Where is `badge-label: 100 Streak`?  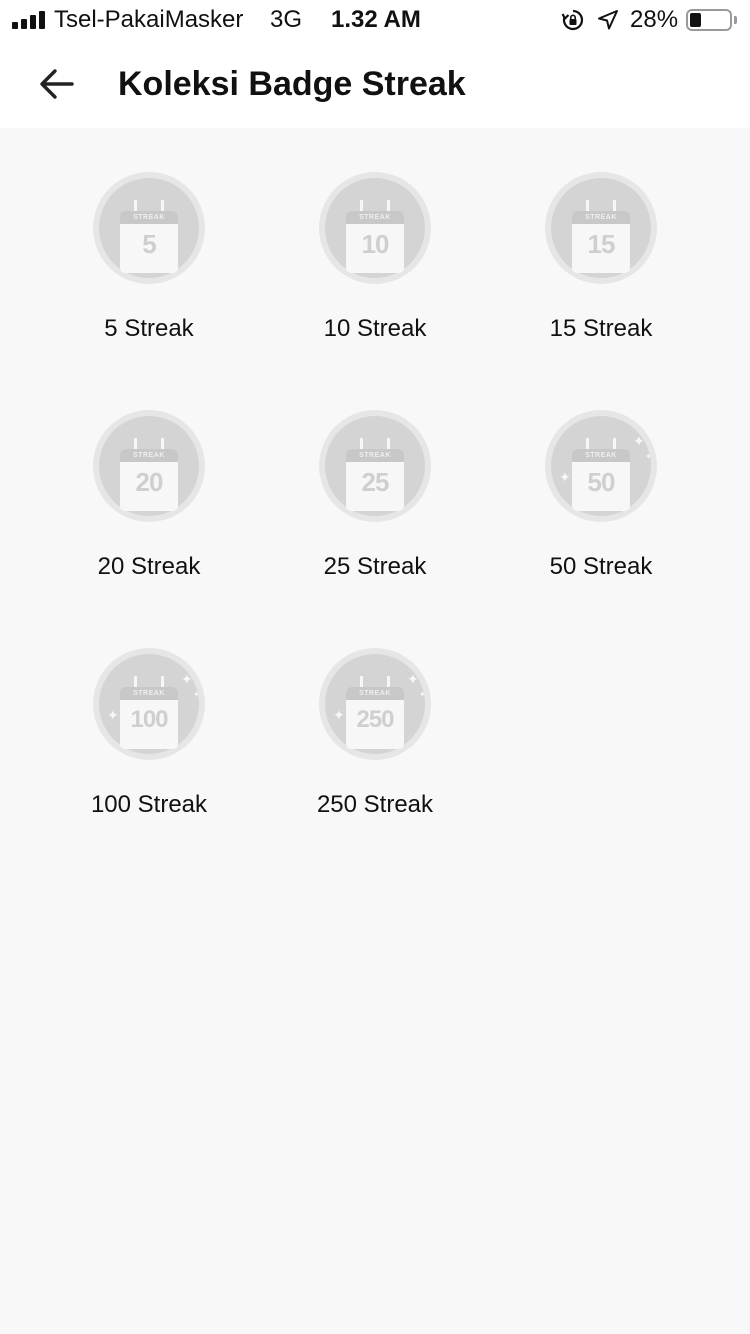 badge-label: 100 Streak is located at coordinates (149, 804).